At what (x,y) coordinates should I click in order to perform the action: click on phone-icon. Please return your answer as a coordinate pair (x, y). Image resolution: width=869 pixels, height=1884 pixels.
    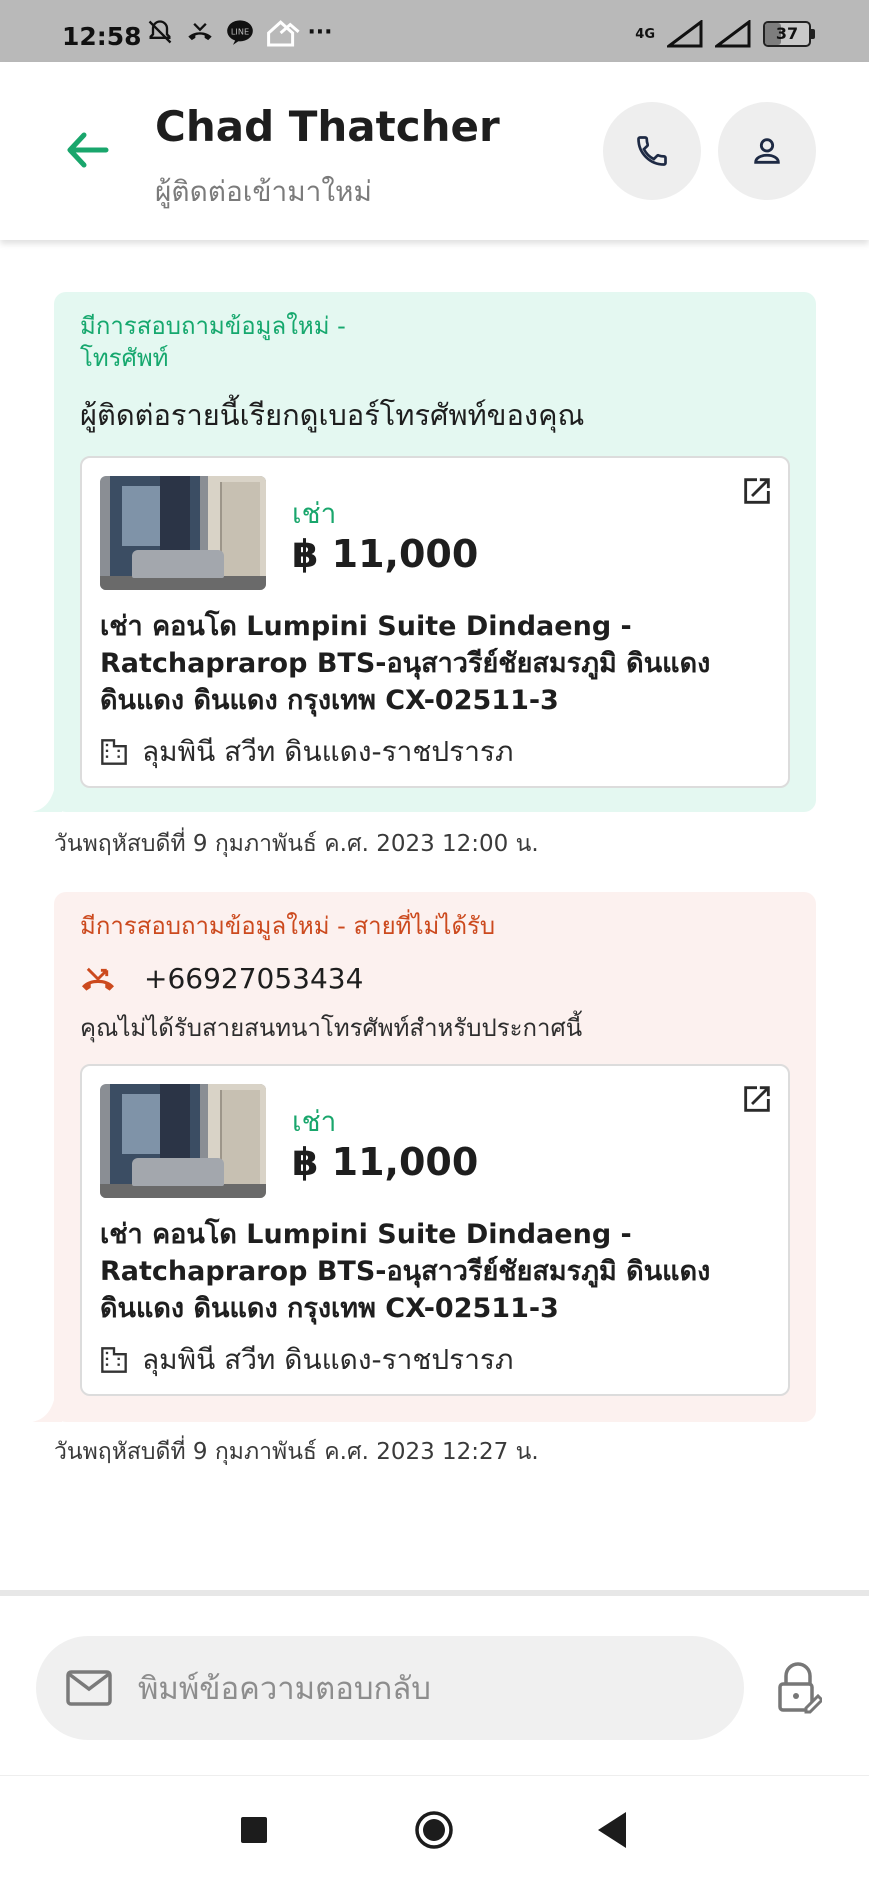
    Looking at the image, I should click on (652, 151).